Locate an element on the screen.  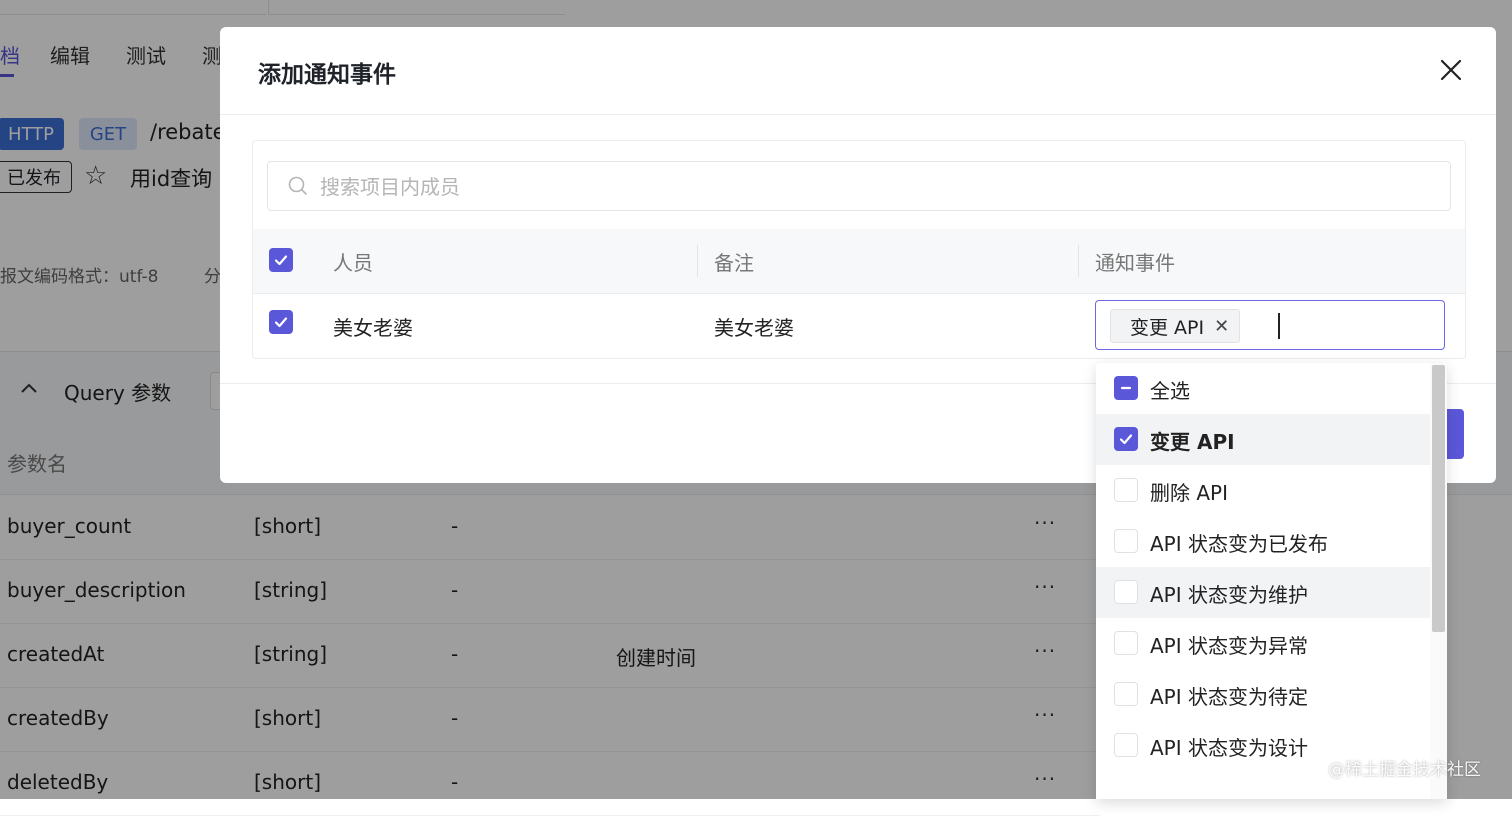
close-icon is located at coordinates (1451, 70).